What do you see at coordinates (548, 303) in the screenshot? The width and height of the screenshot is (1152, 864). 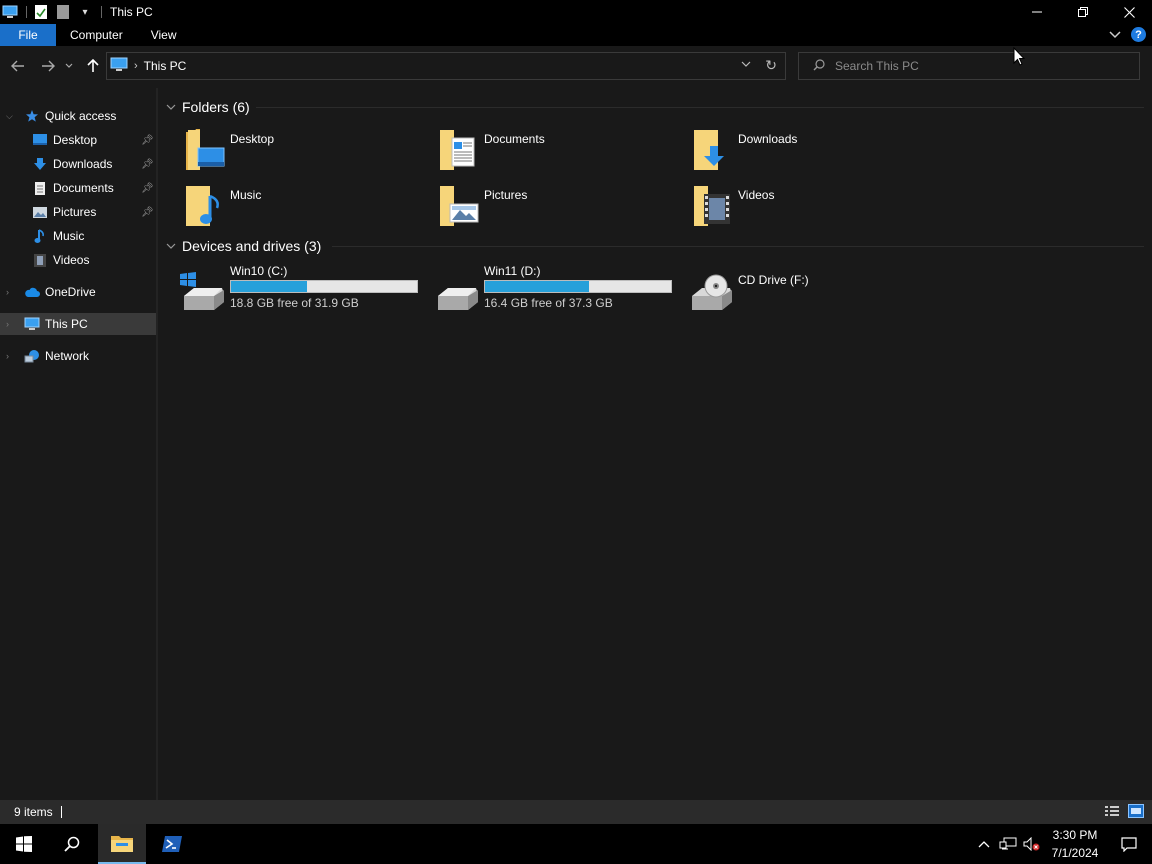 I see `drive-free-space: 16.4 GB free of 37.3 GB` at bounding box center [548, 303].